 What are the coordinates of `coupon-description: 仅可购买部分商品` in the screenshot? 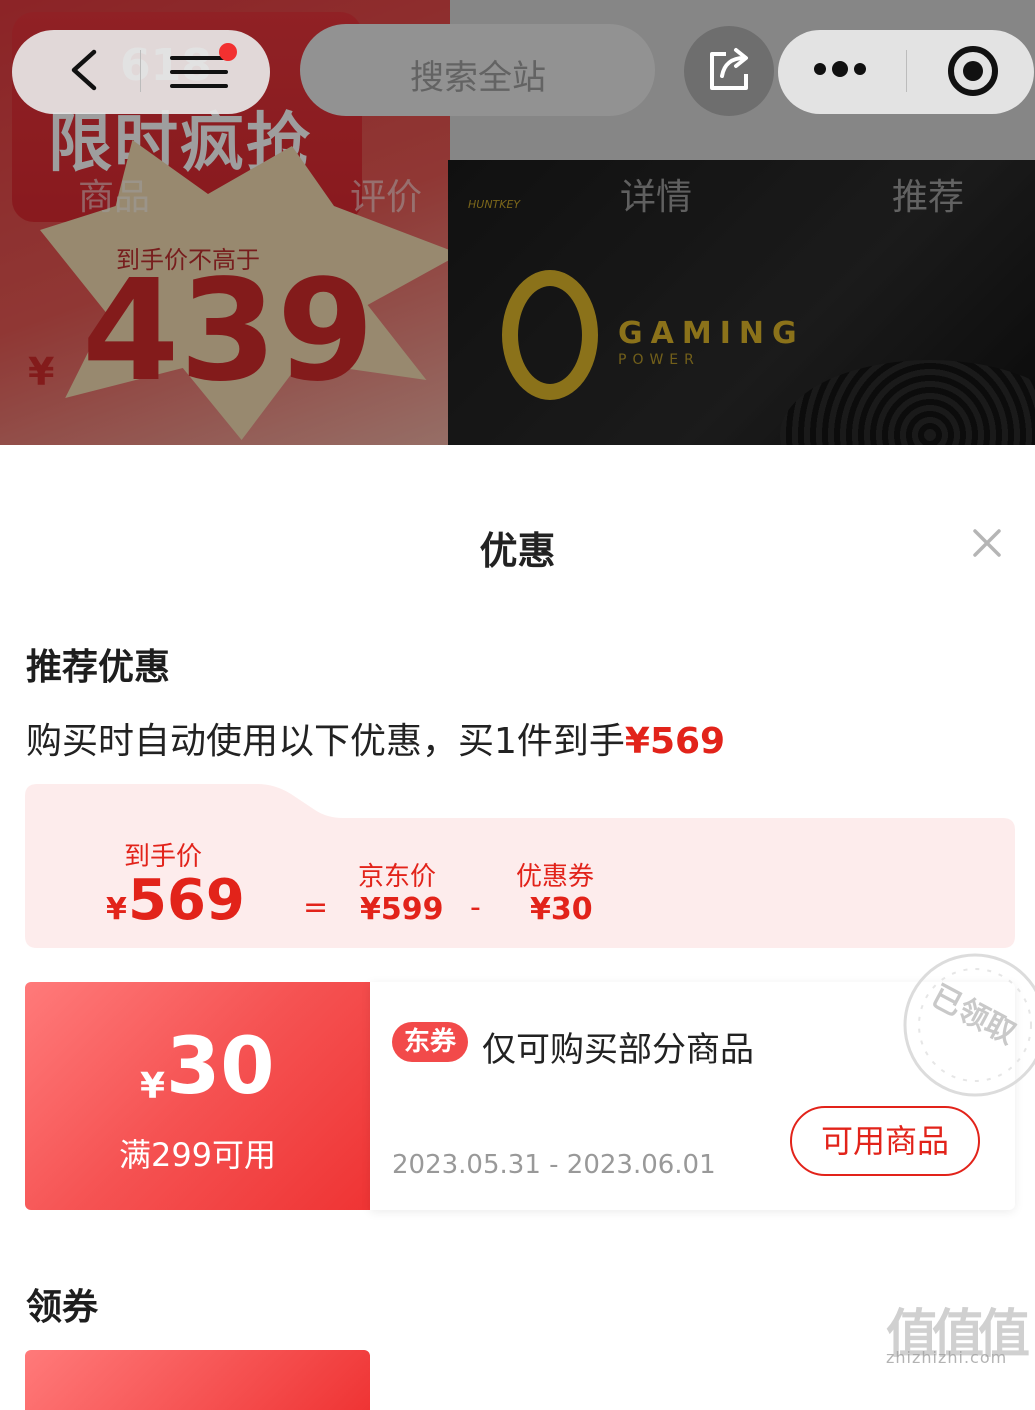 It's located at (618, 1050).